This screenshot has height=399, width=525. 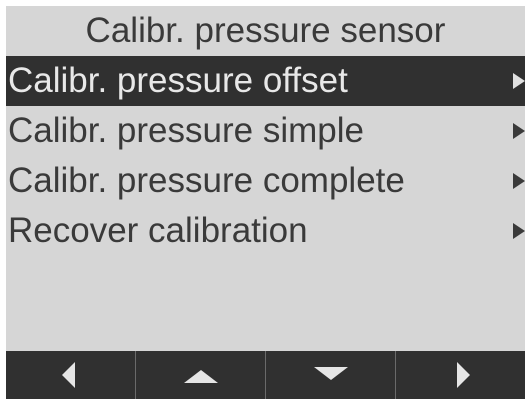 I want to click on menu-item-label: Calibr. pressure offset, so click(x=178, y=80).